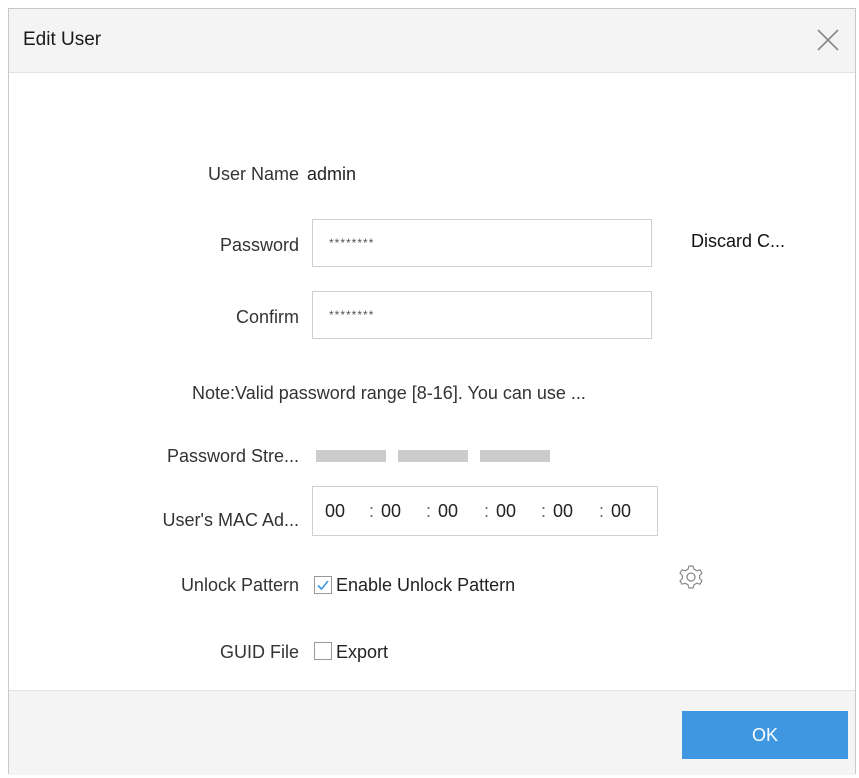 The image size is (859, 778). Describe the element at coordinates (426, 585) in the screenshot. I see `enable-unlock-pattern-label: Enable Unlock Pattern` at that location.